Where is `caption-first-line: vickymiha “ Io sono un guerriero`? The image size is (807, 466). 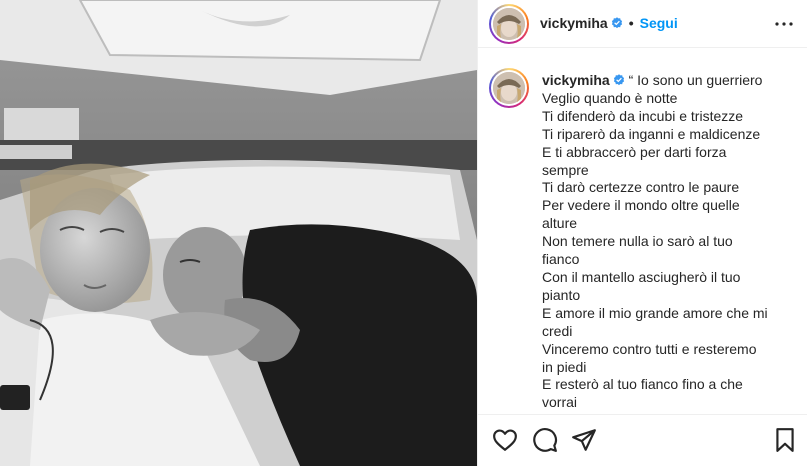
caption-first-line: vickymiha “ Io sono un guerriero is located at coordinates (669, 81).